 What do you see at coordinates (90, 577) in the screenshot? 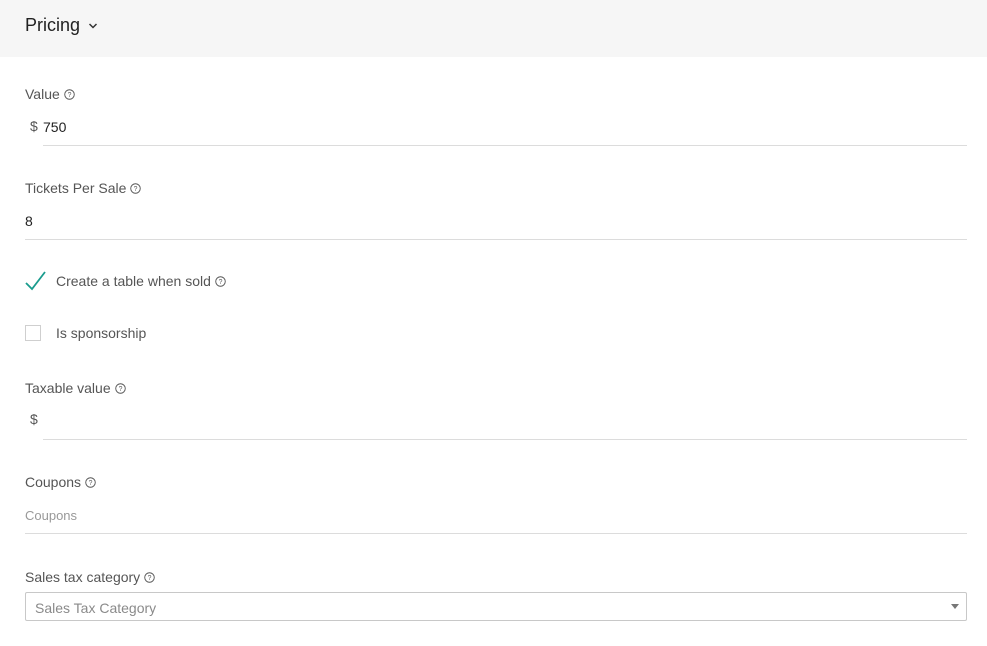
I see `sales-tax-category-label: Sales tax category ?` at bounding box center [90, 577].